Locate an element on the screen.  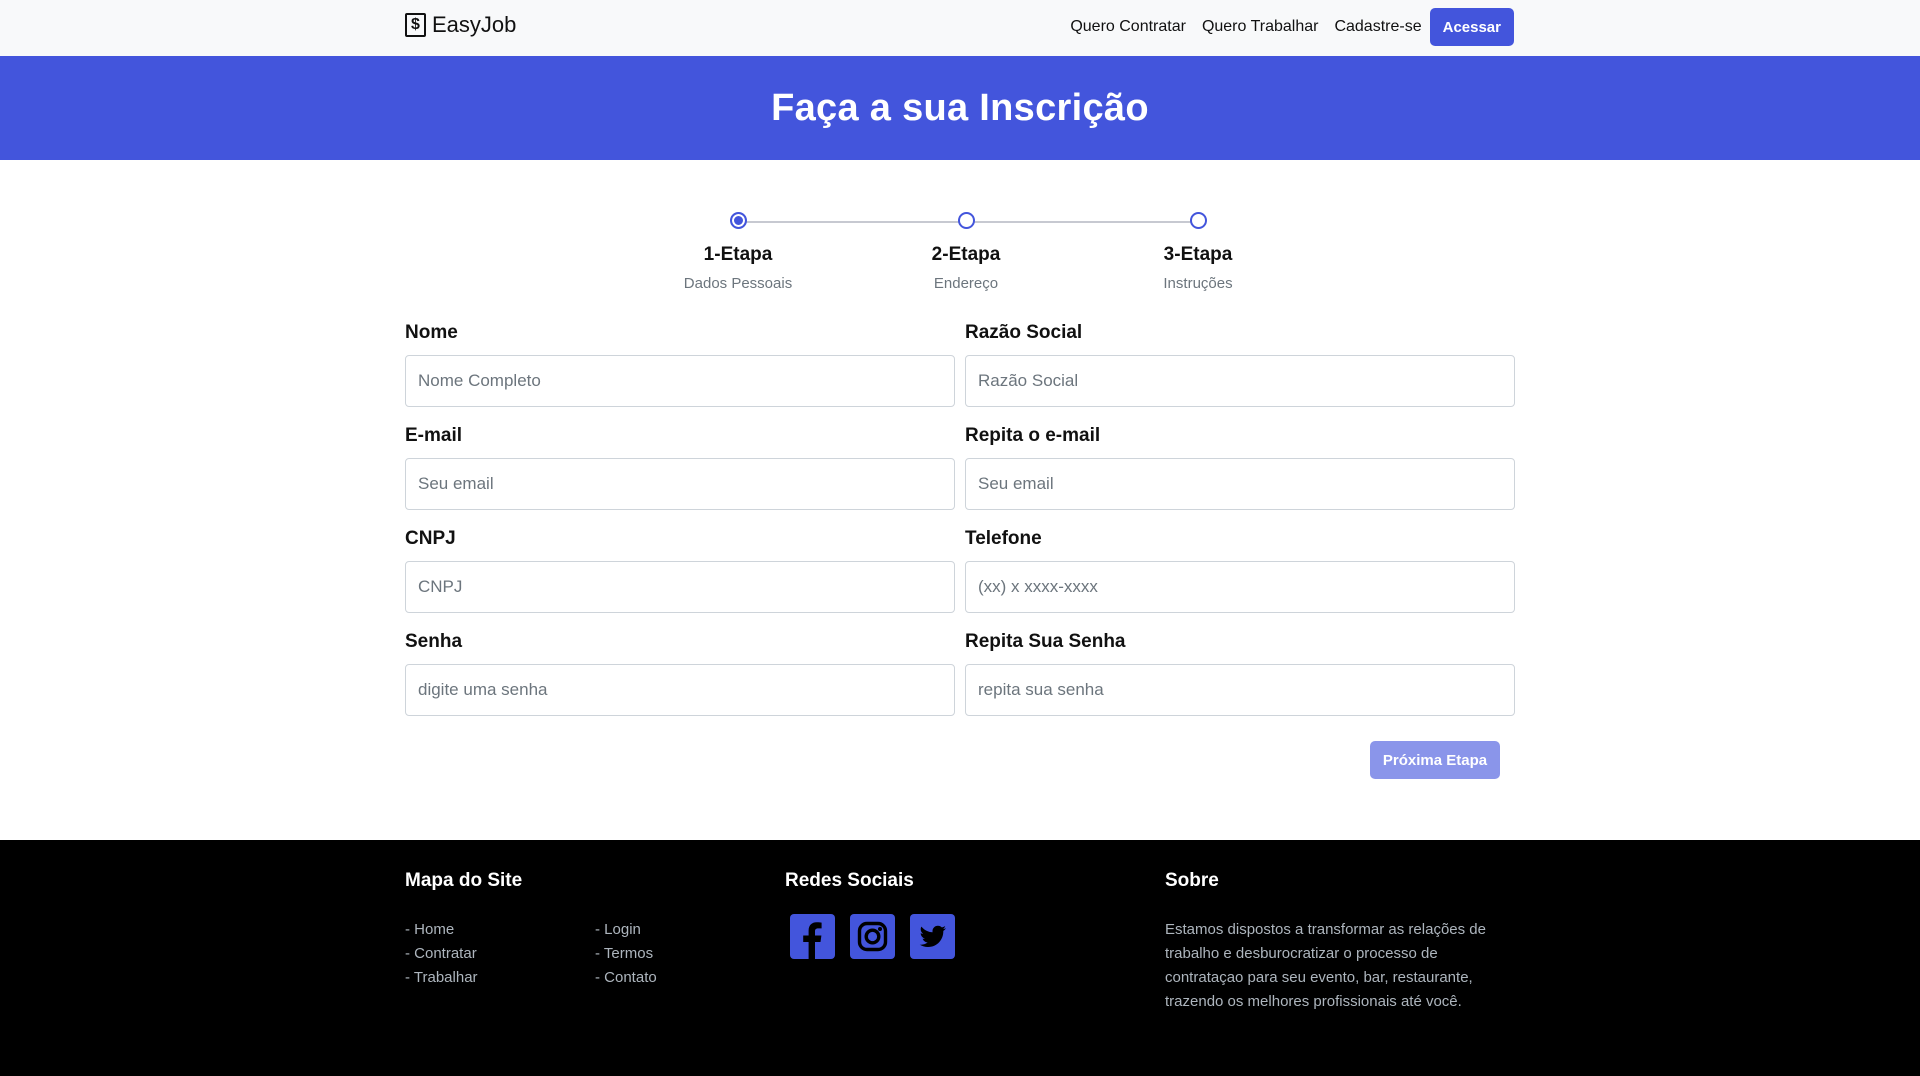
instagram-icon is located at coordinates (872, 936).